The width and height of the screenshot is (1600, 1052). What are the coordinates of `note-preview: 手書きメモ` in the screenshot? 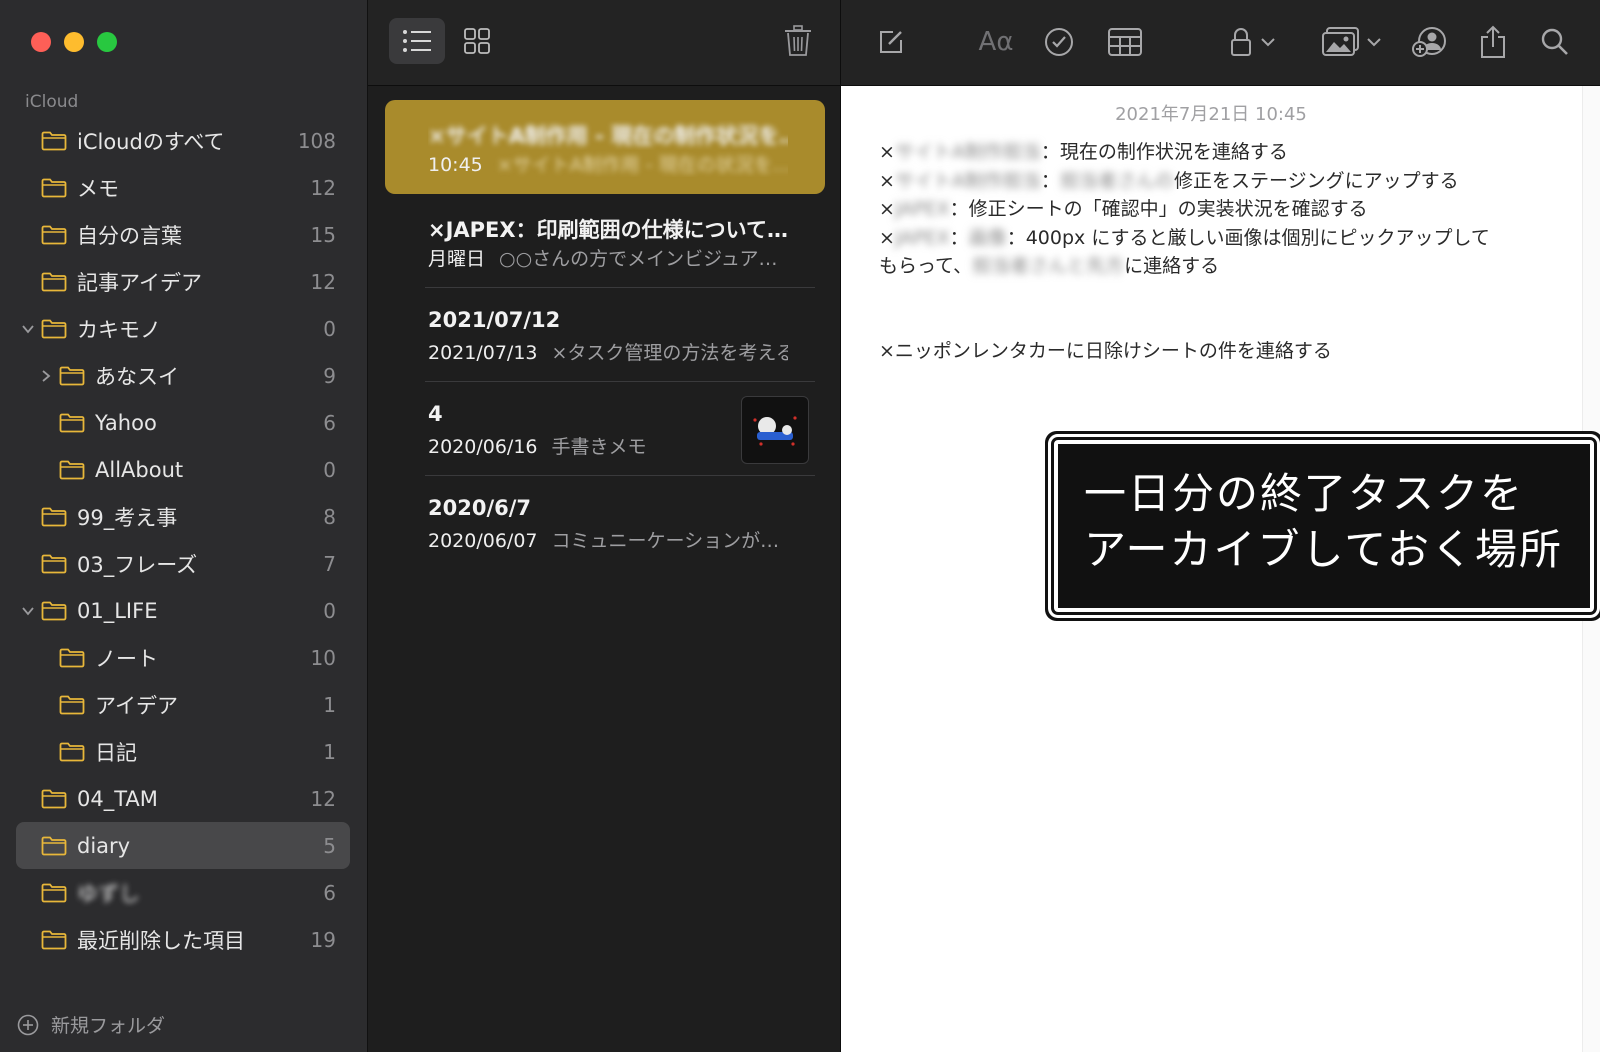 It's located at (599, 447).